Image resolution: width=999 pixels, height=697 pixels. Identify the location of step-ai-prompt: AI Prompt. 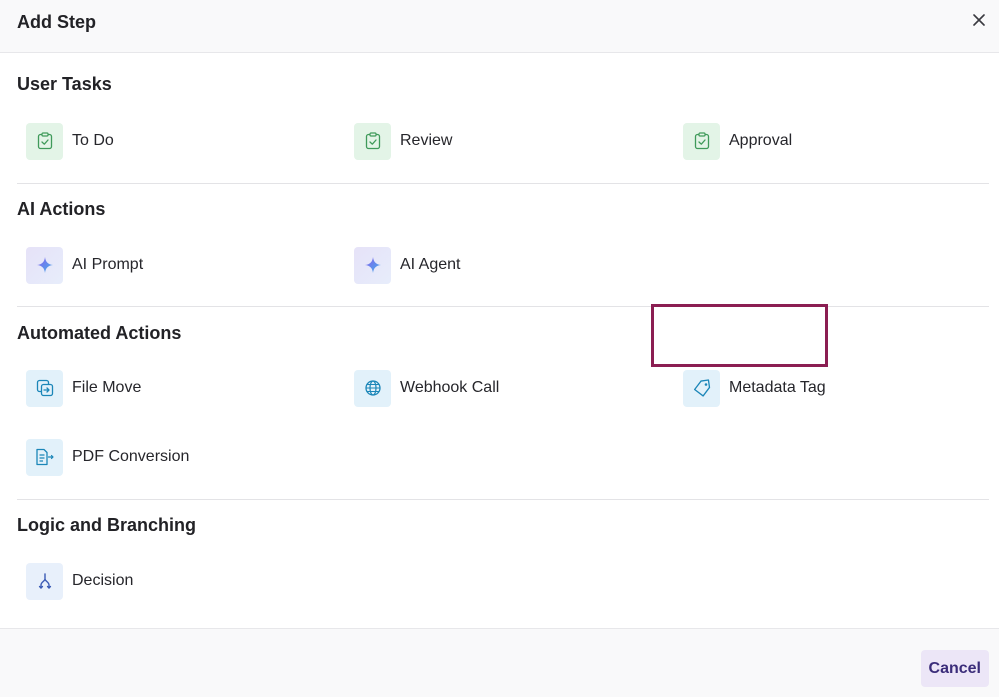
(84, 265).